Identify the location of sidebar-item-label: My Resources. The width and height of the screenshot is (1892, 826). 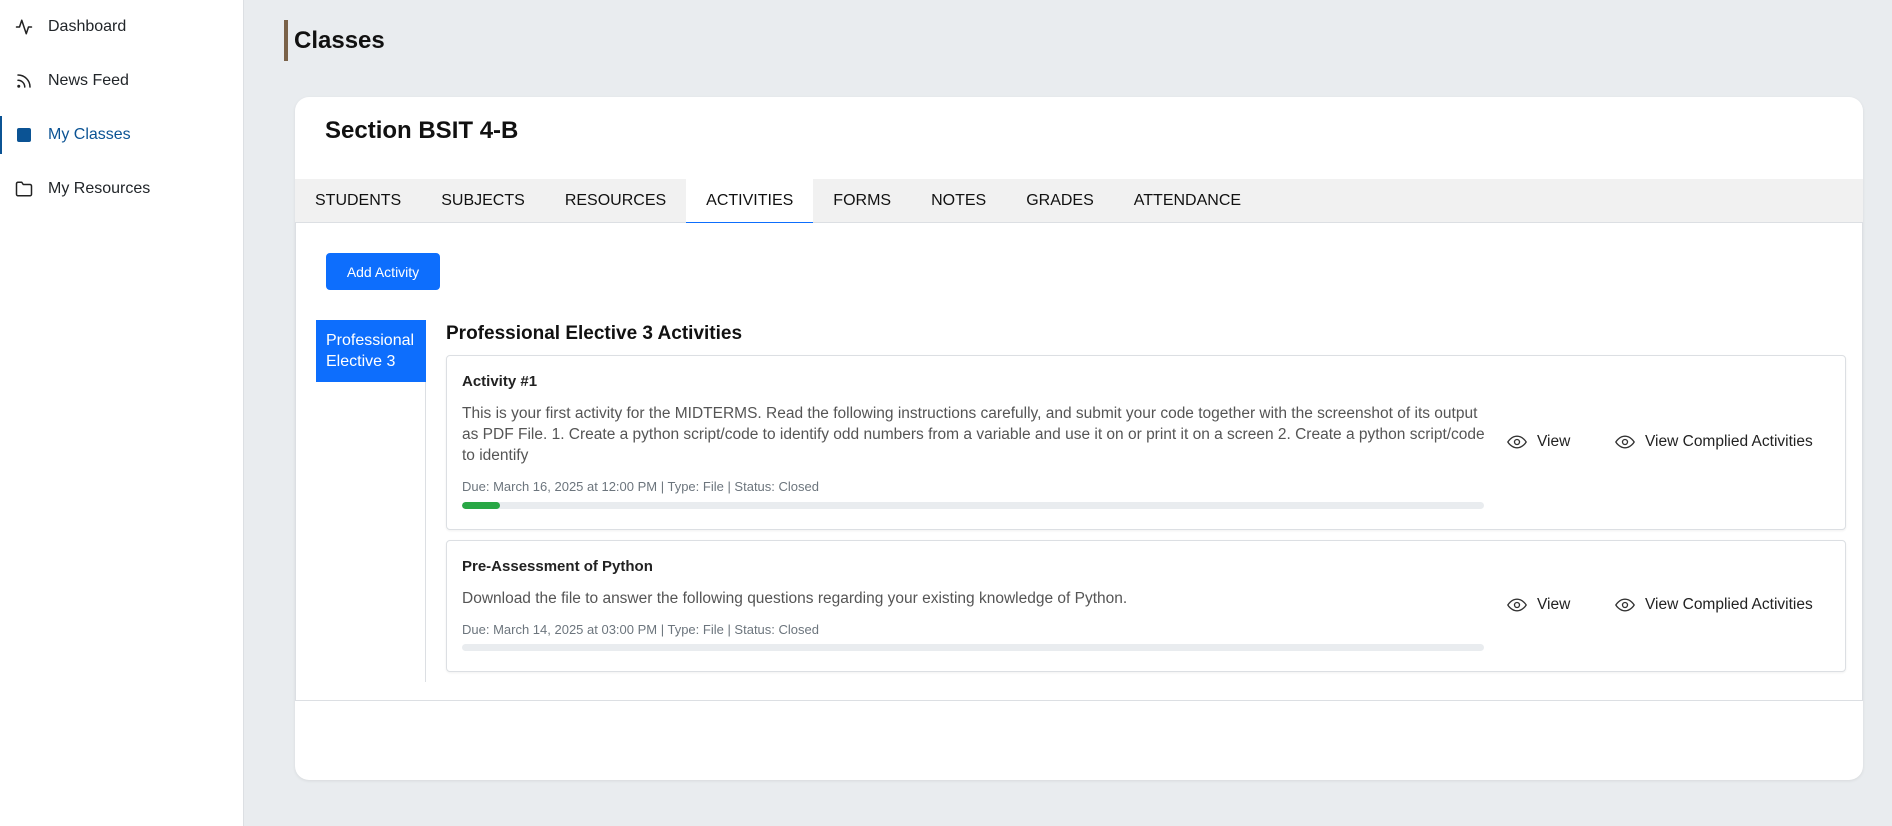
(99, 188).